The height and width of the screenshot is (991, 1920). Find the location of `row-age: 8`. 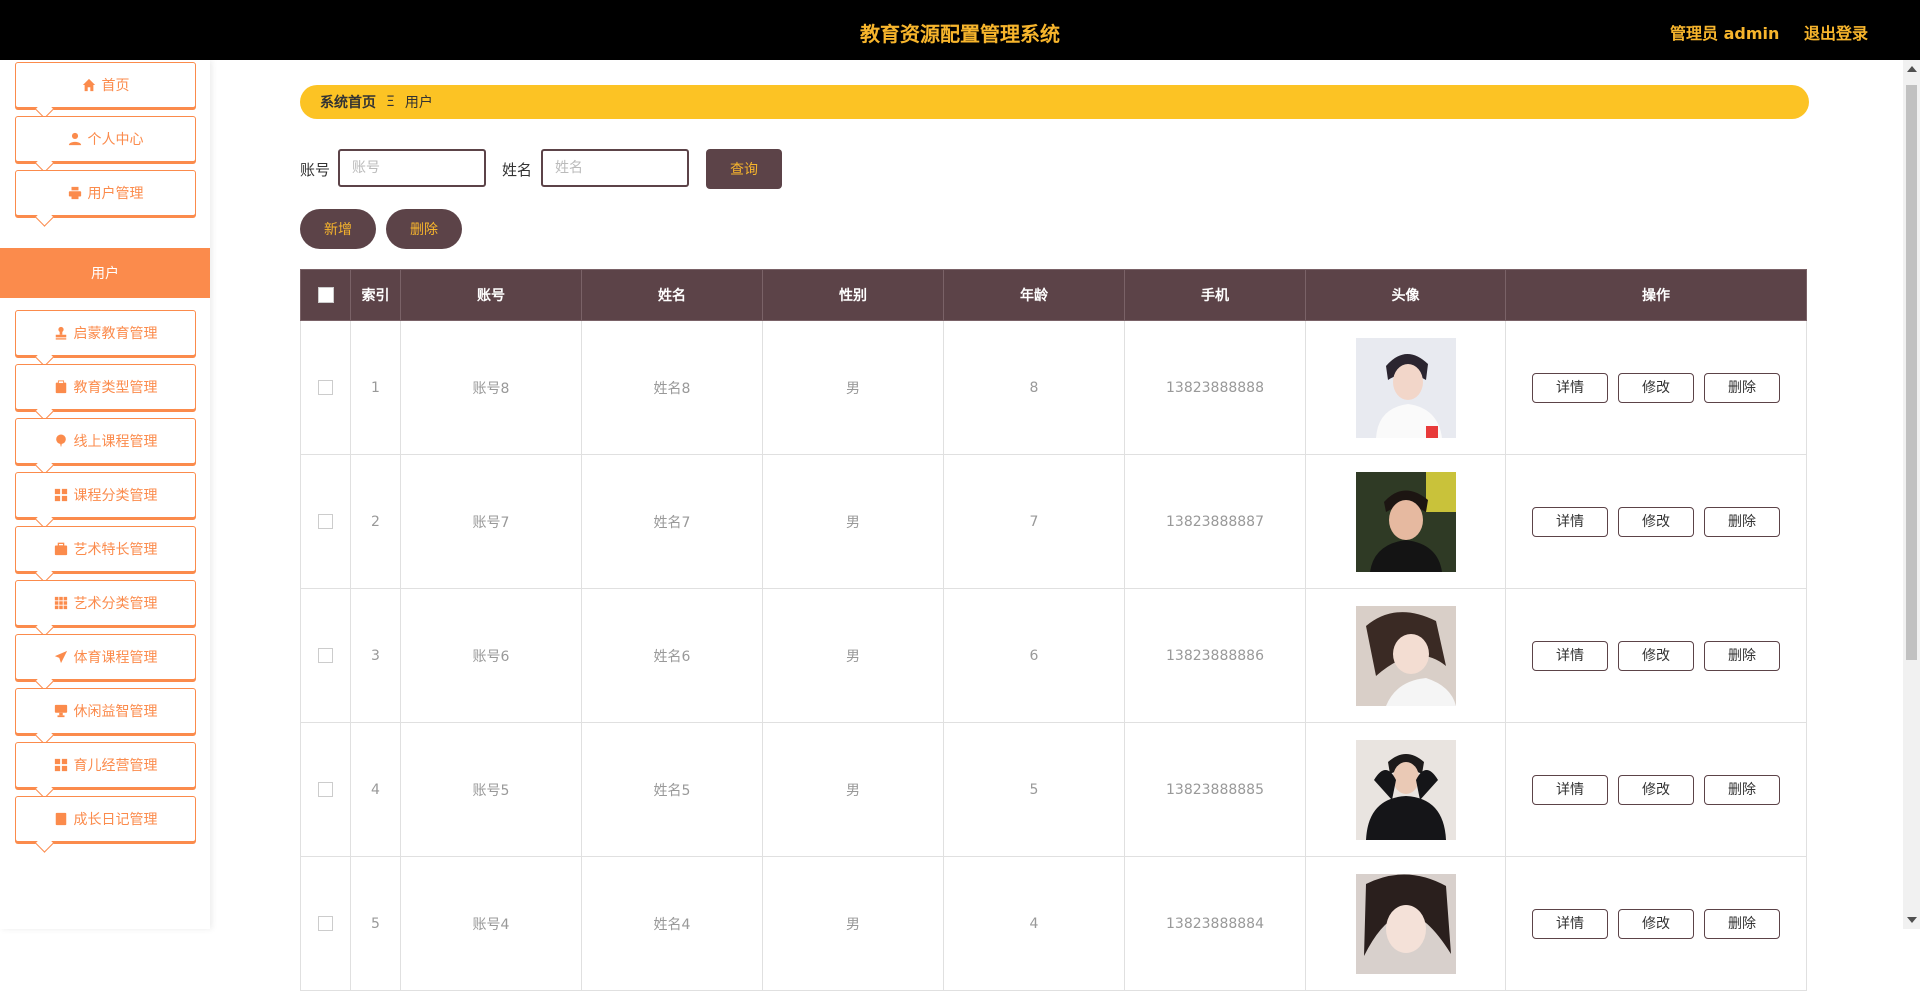

row-age: 8 is located at coordinates (1034, 387).